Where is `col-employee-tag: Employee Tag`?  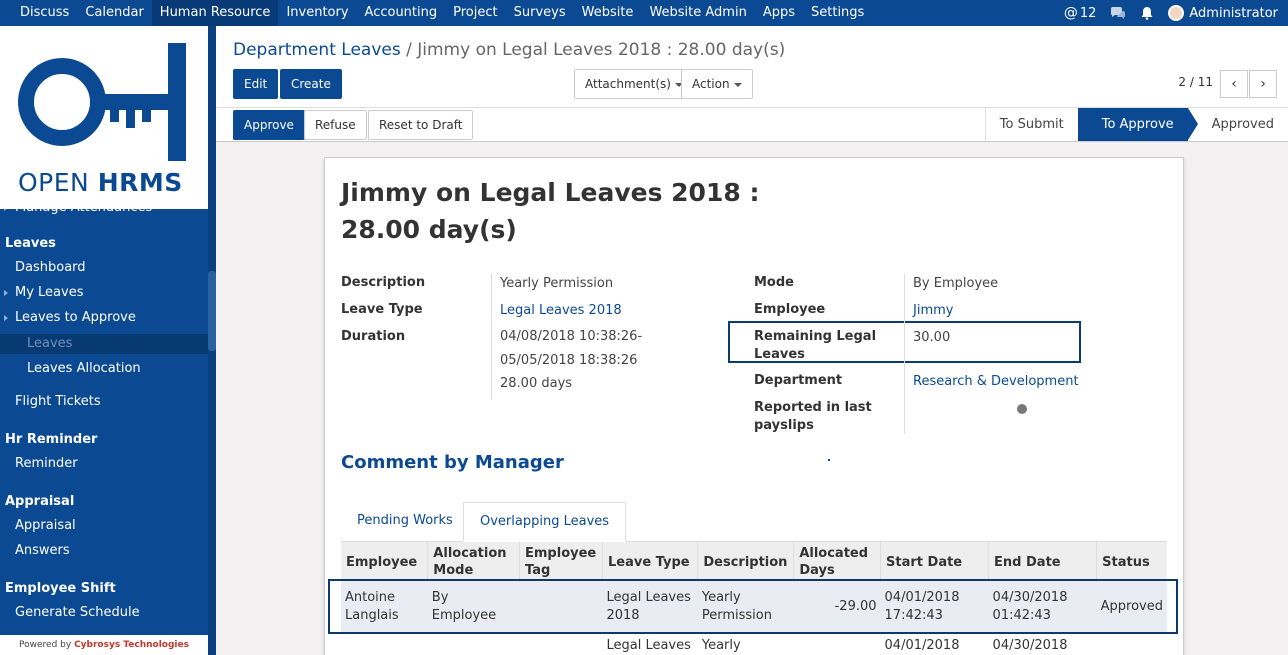
col-employee-tag: Employee Tag is located at coordinates (561, 562).